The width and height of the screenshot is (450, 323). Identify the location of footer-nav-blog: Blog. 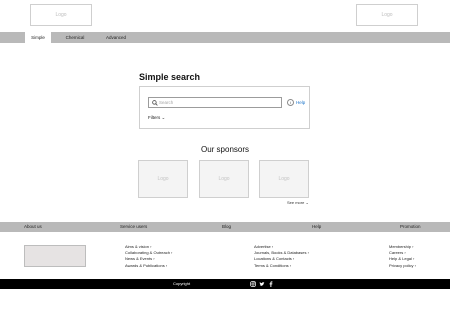
(226, 227).